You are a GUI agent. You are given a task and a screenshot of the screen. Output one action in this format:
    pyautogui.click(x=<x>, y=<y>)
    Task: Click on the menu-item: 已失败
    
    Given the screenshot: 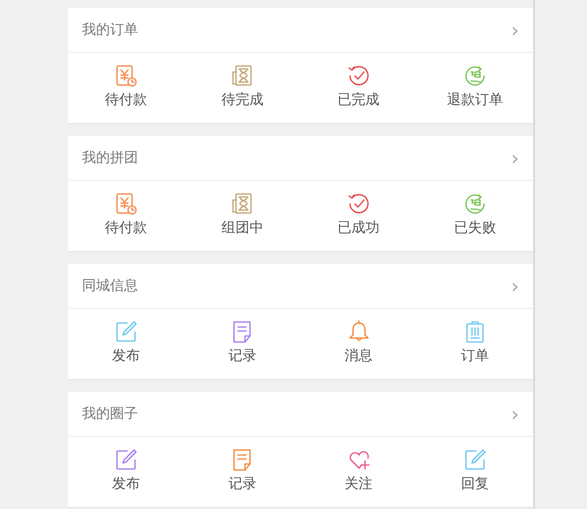 What is the action you would take?
    pyautogui.click(x=474, y=216)
    